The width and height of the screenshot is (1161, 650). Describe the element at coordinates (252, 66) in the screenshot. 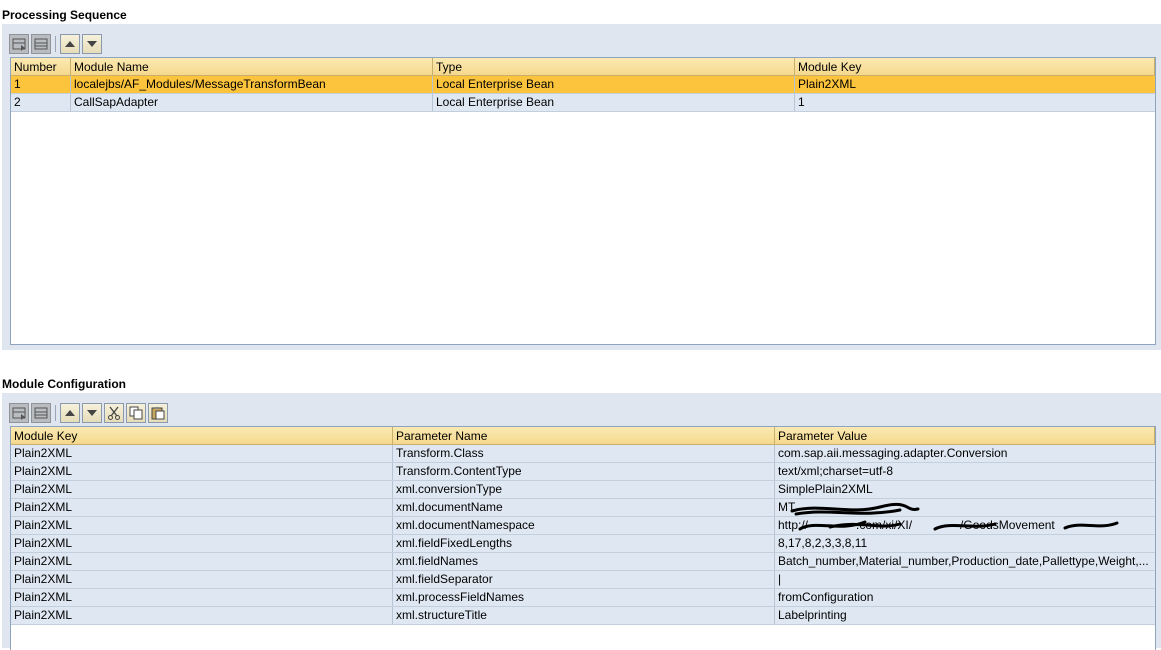

I see `column-header-module-name: Module Name` at that location.